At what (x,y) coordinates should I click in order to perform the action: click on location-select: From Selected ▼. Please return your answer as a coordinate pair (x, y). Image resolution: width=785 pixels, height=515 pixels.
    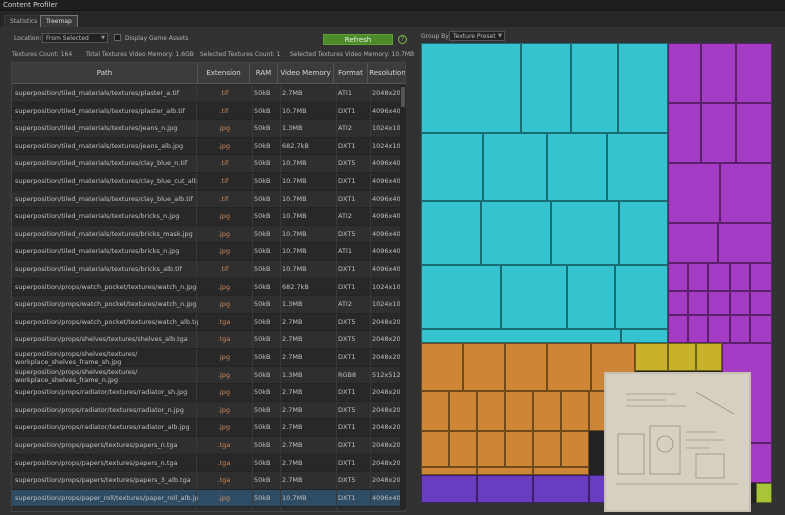
    Looking at the image, I should click on (75, 38).